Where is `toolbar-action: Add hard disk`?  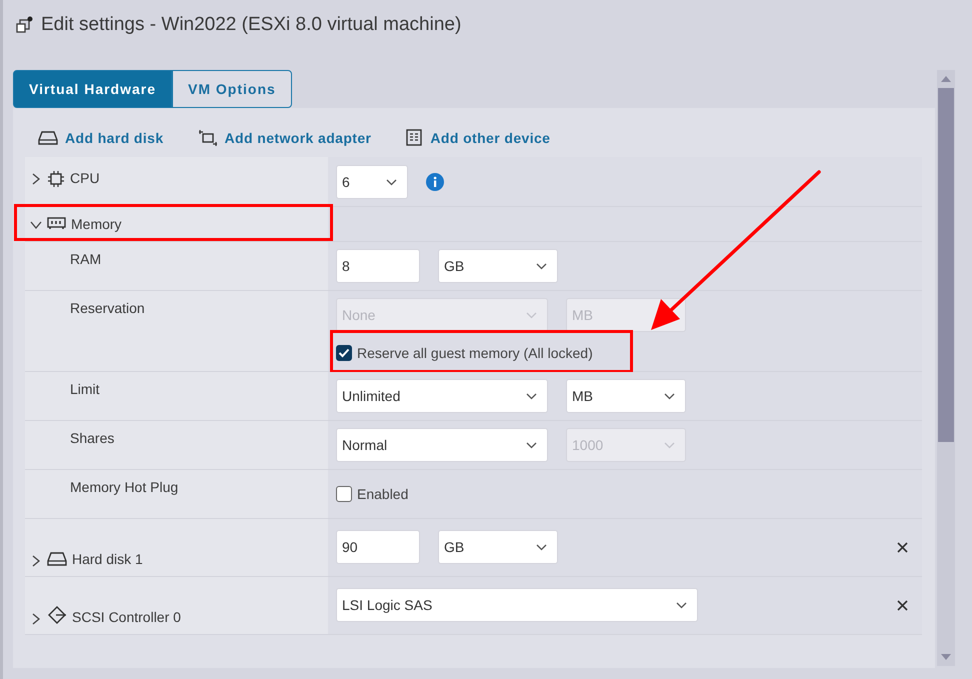
toolbar-action: Add hard disk is located at coordinates (101, 138).